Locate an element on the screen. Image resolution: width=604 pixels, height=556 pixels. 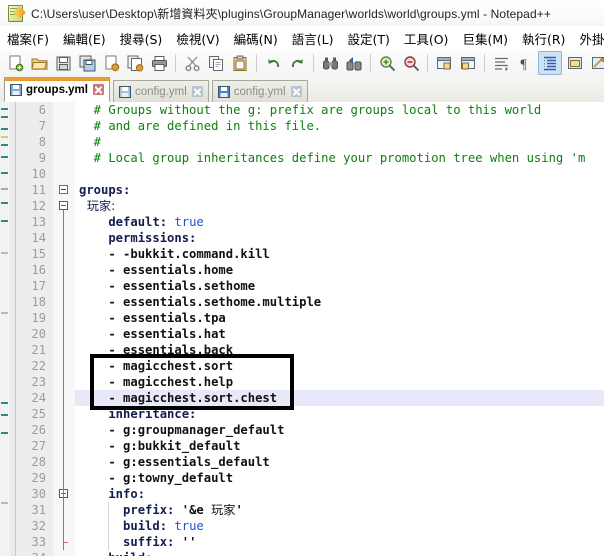
editor-line-13: 13 default: true is located at coordinates (310, 222).